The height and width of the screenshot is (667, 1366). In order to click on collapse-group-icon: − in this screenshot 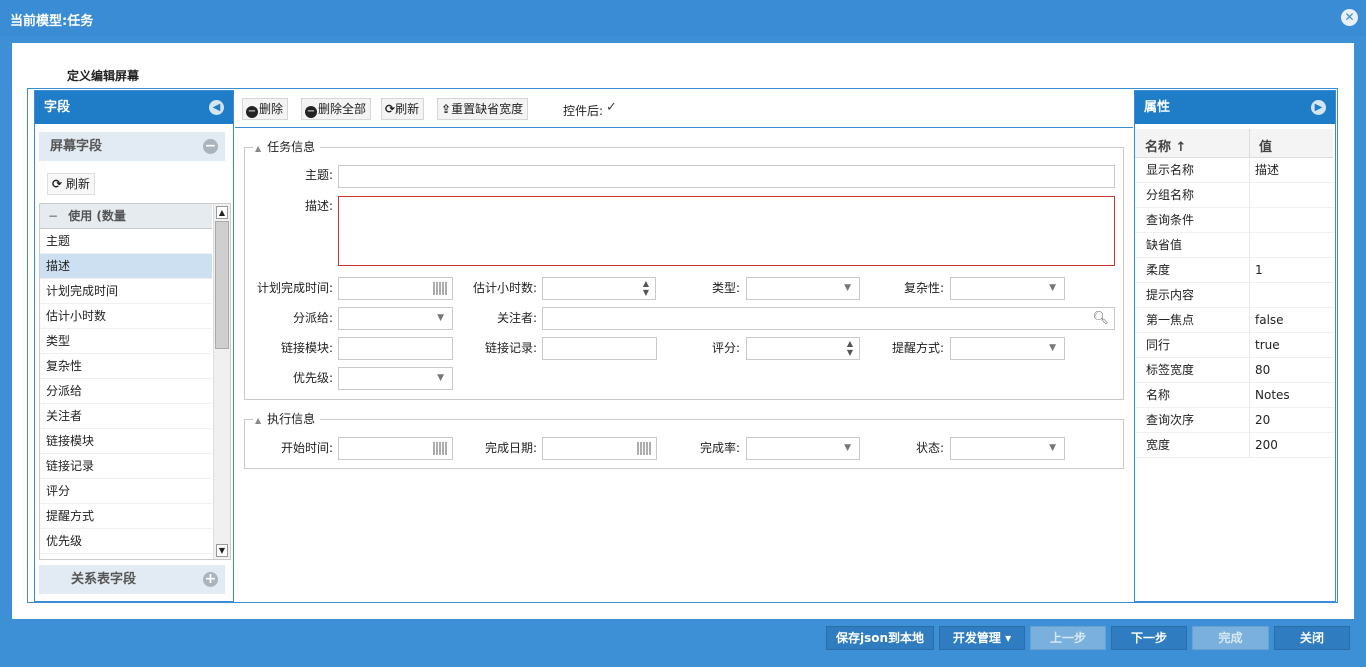, I will do `click(53, 216)`.